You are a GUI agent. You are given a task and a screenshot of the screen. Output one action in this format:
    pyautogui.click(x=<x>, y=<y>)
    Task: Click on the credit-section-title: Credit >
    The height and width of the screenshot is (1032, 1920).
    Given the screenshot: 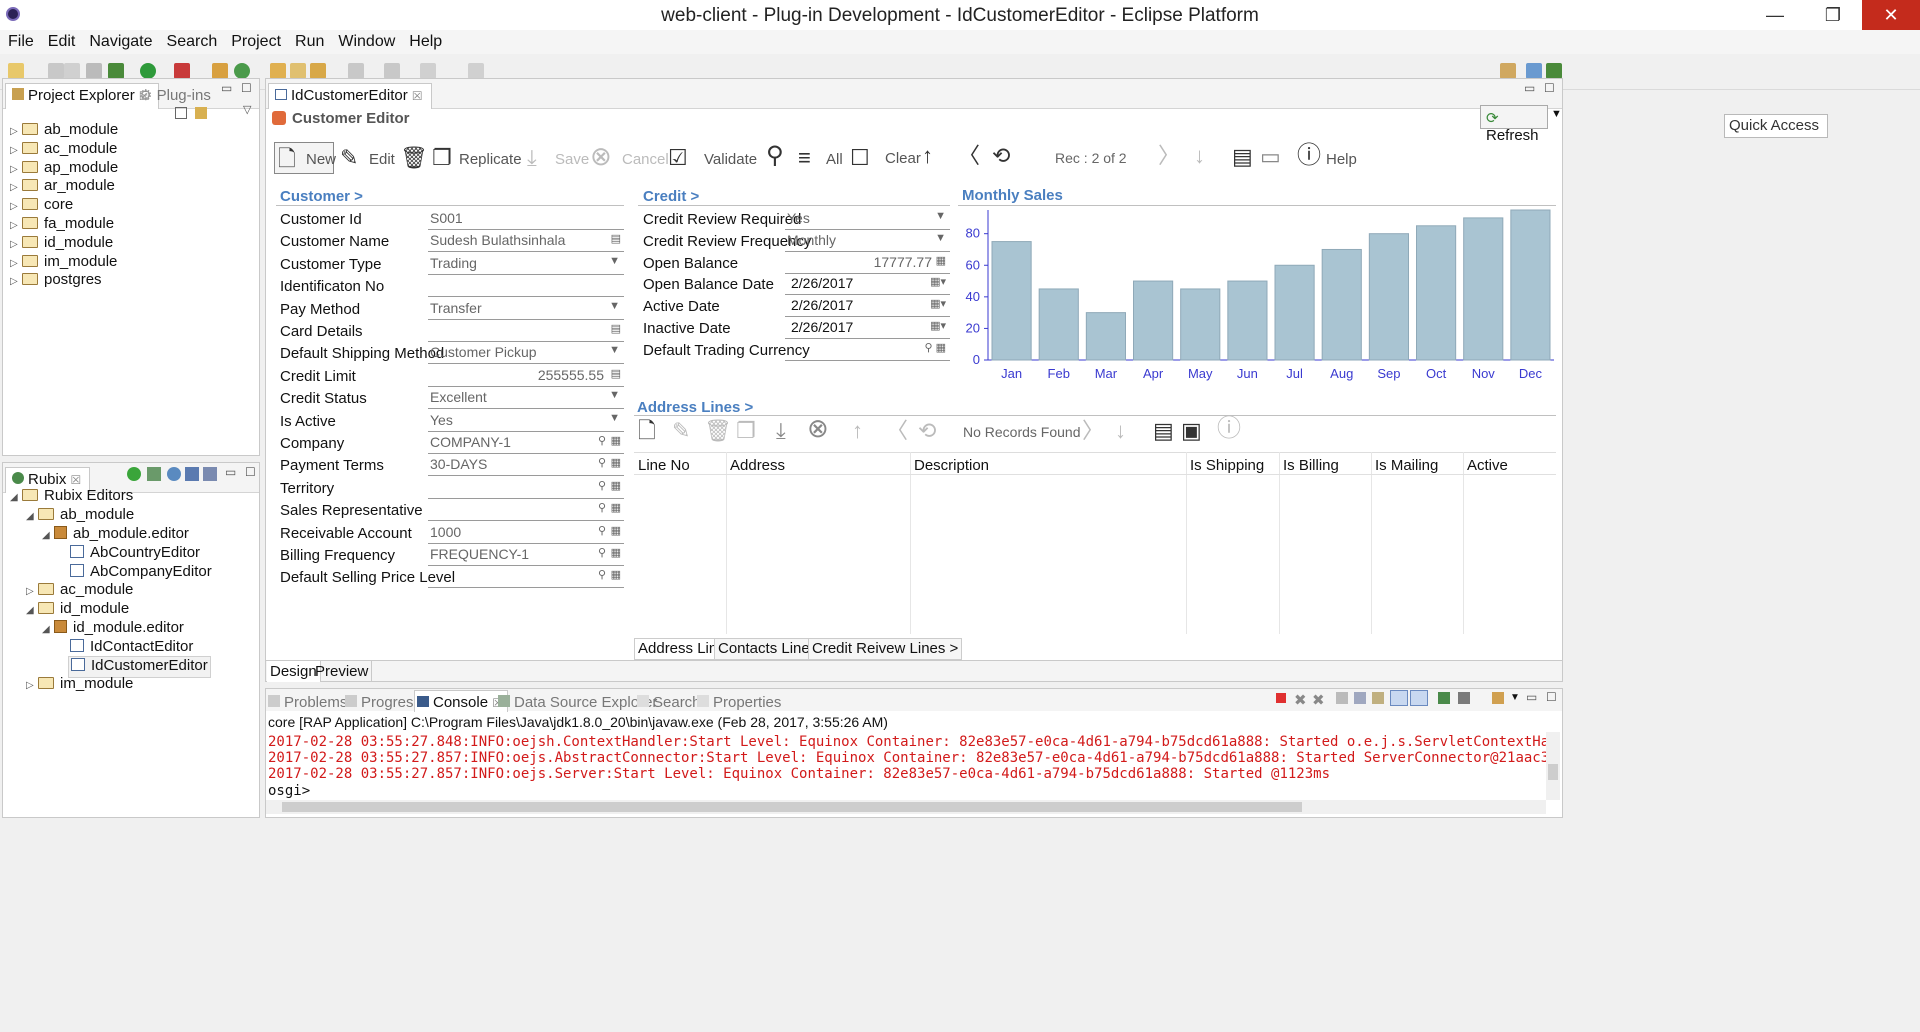 What is the action you would take?
    pyautogui.click(x=671, y=196)
    